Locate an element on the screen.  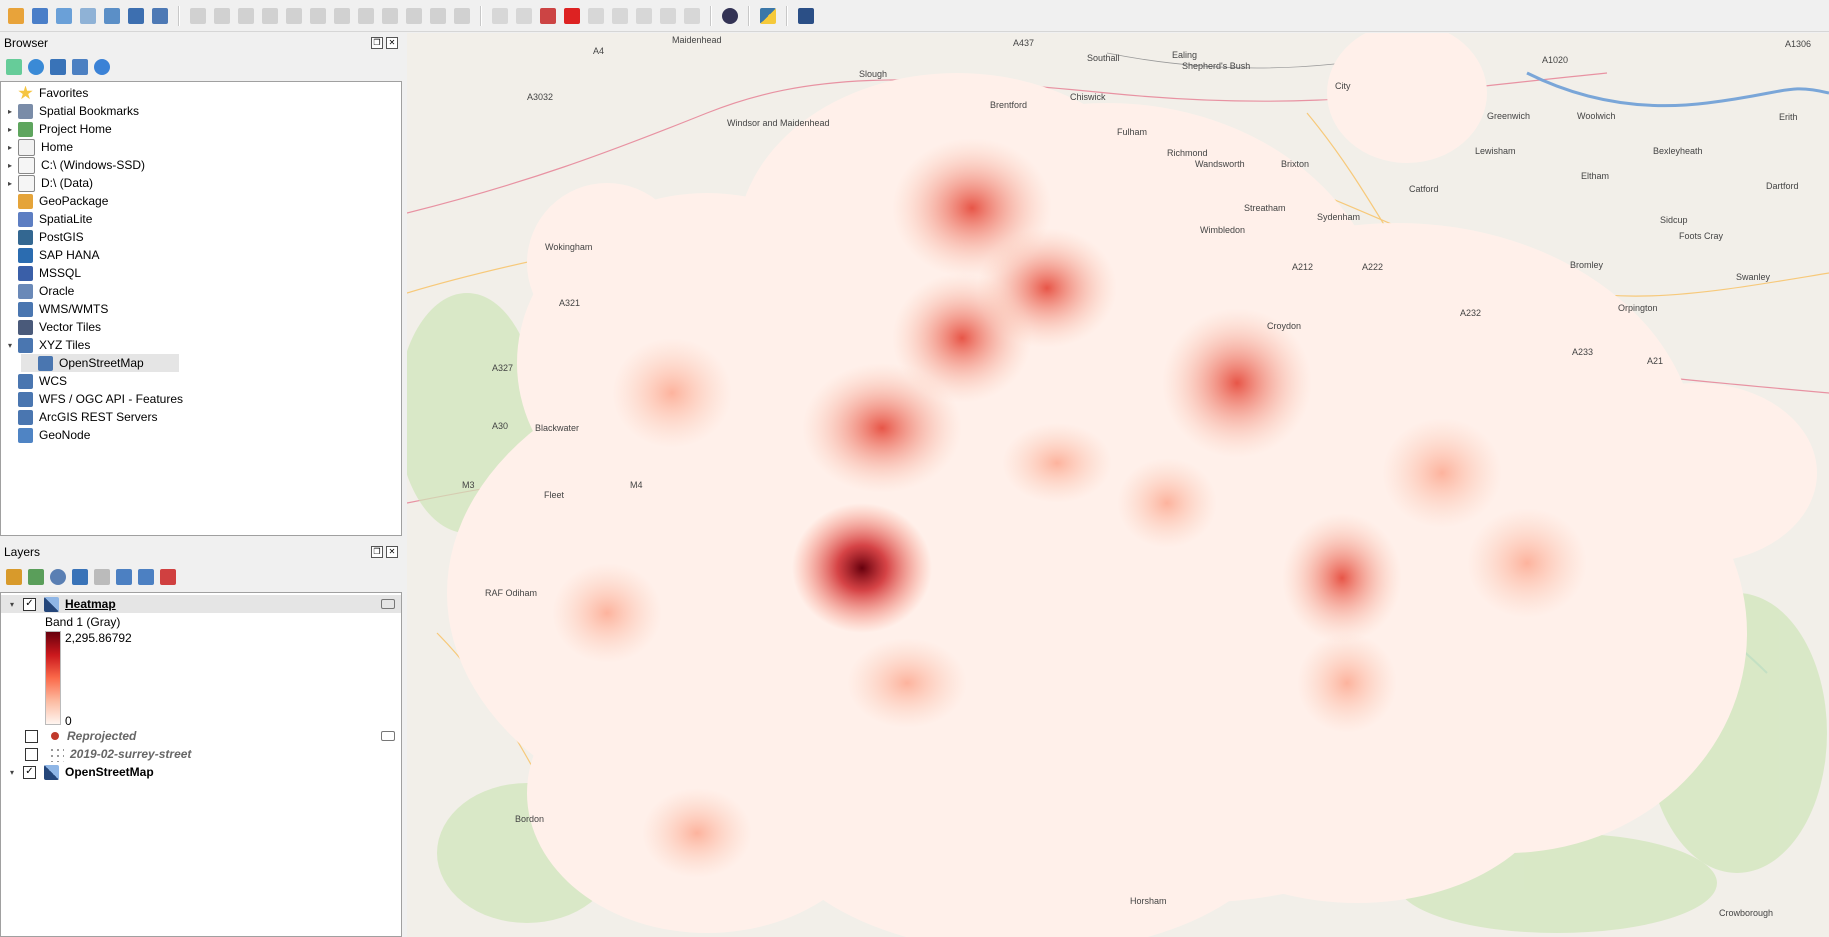
edit-pencil-button is located at coordinates (222, 16).